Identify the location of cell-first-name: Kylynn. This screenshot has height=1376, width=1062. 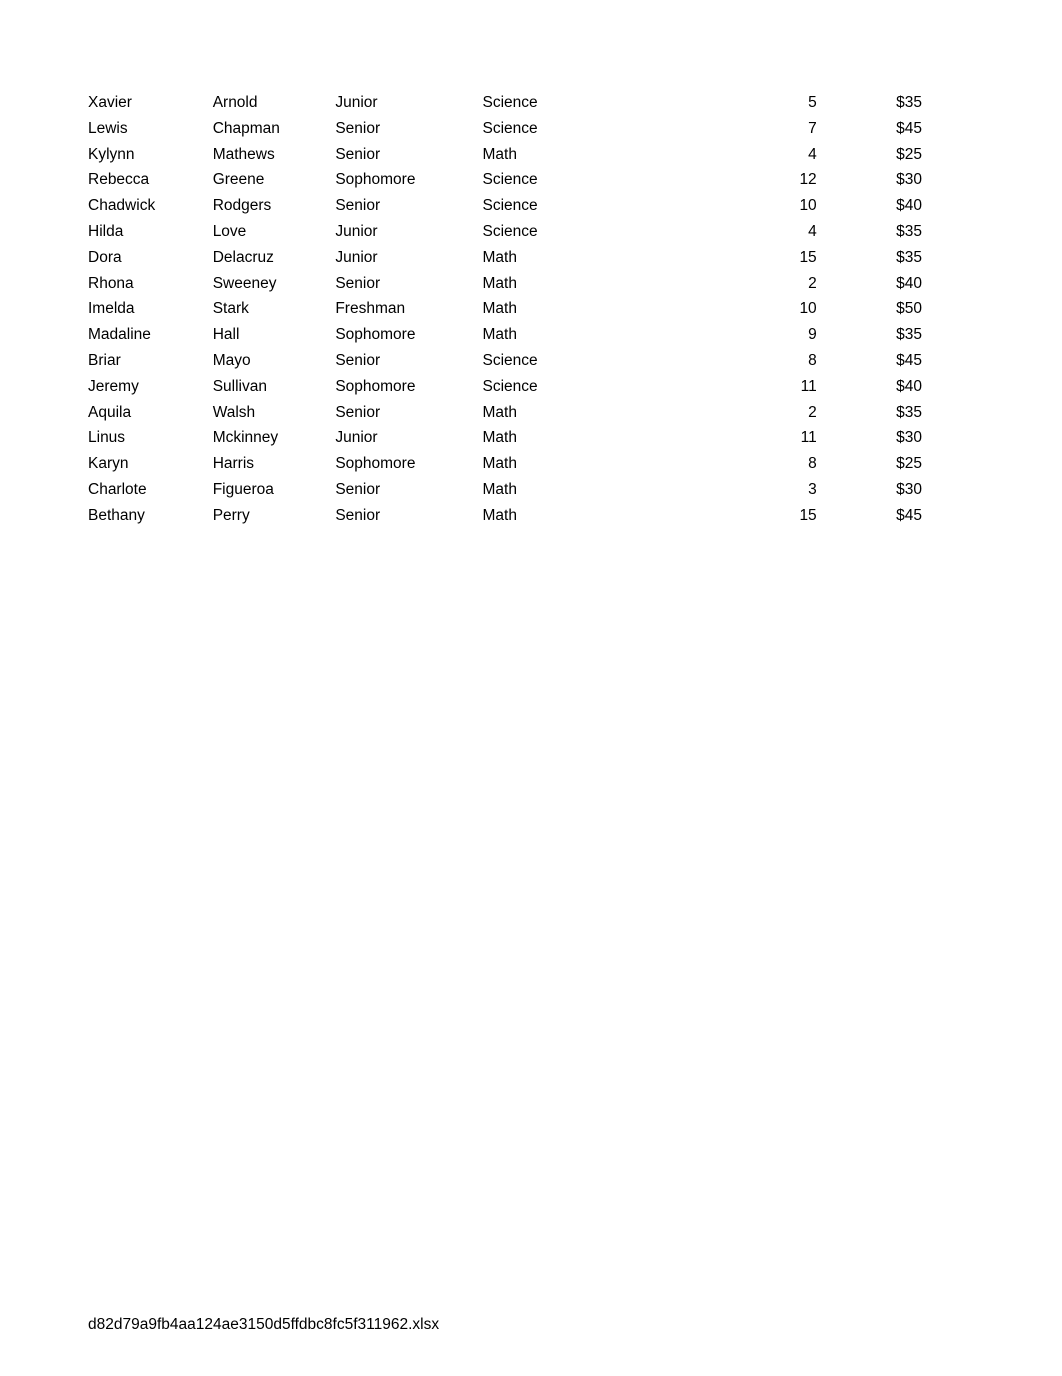
(111, 154).